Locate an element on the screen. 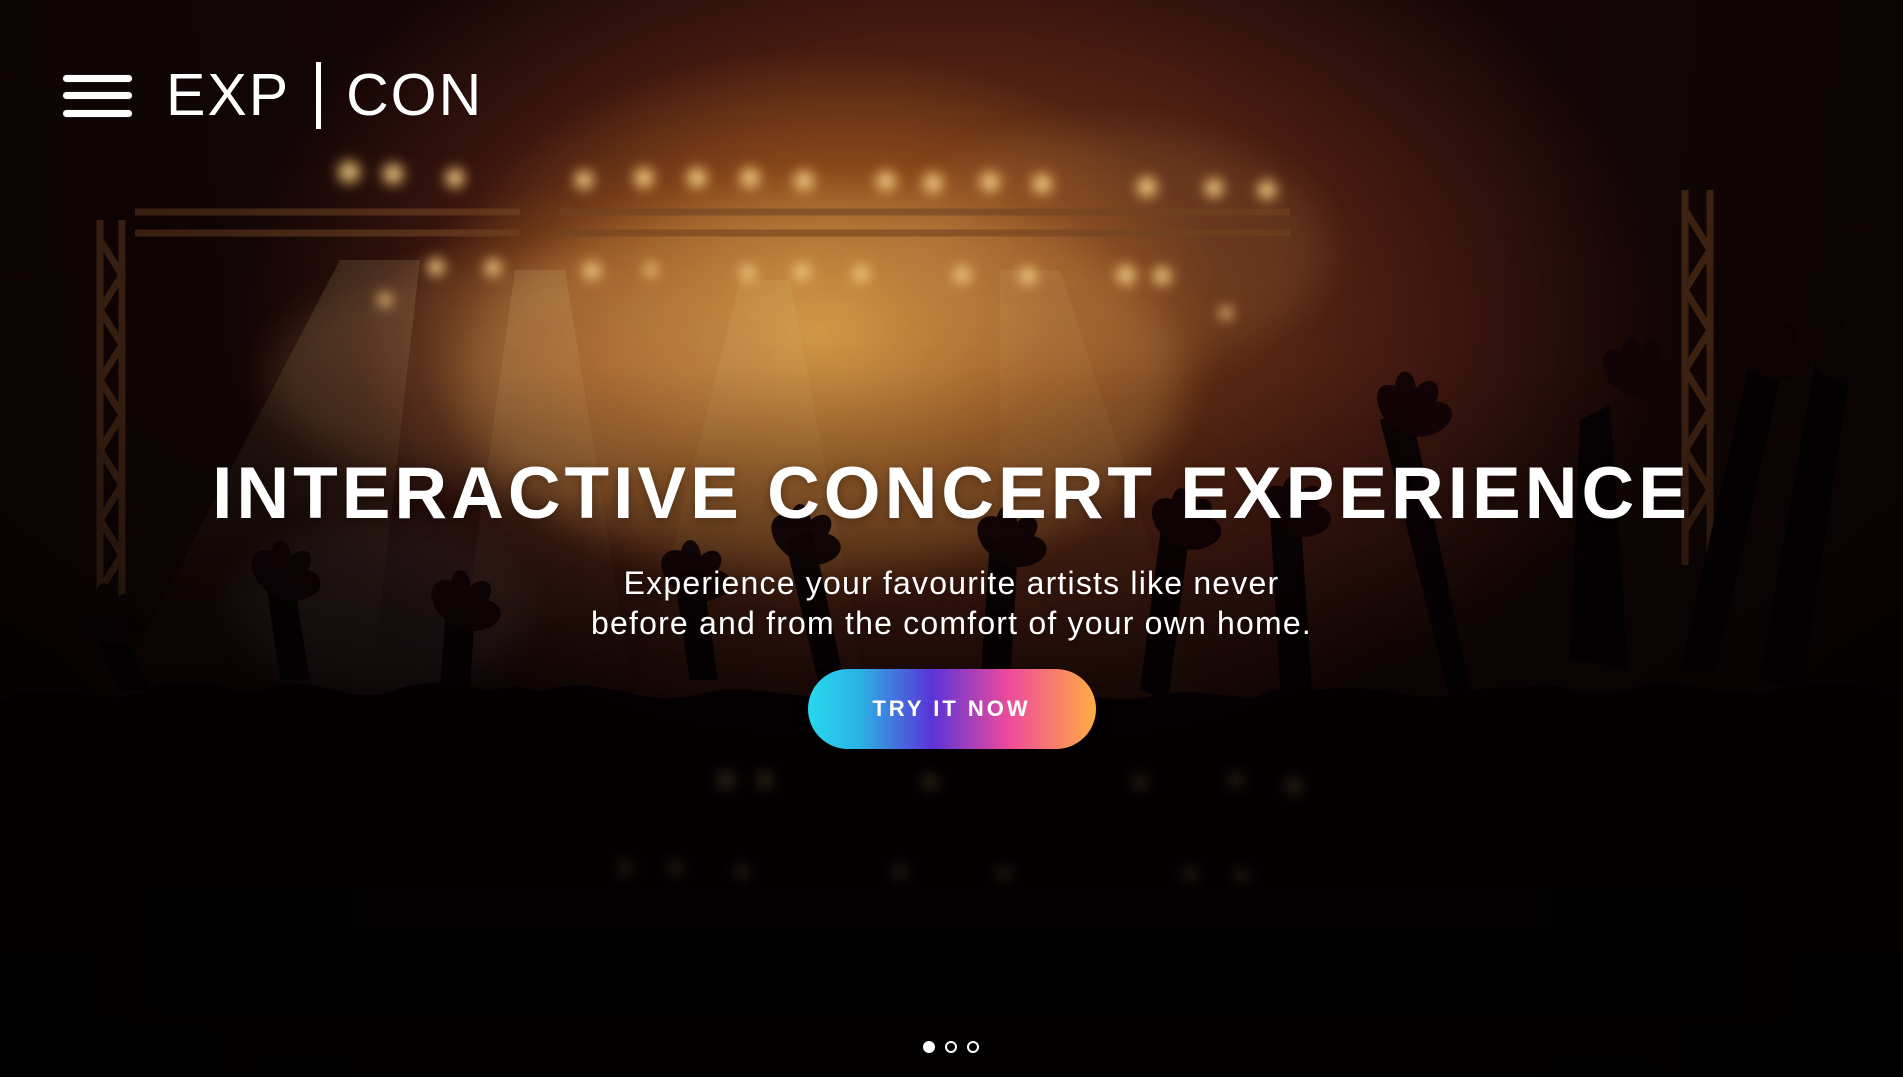  brand-divider is located at coordinates (319, 95).